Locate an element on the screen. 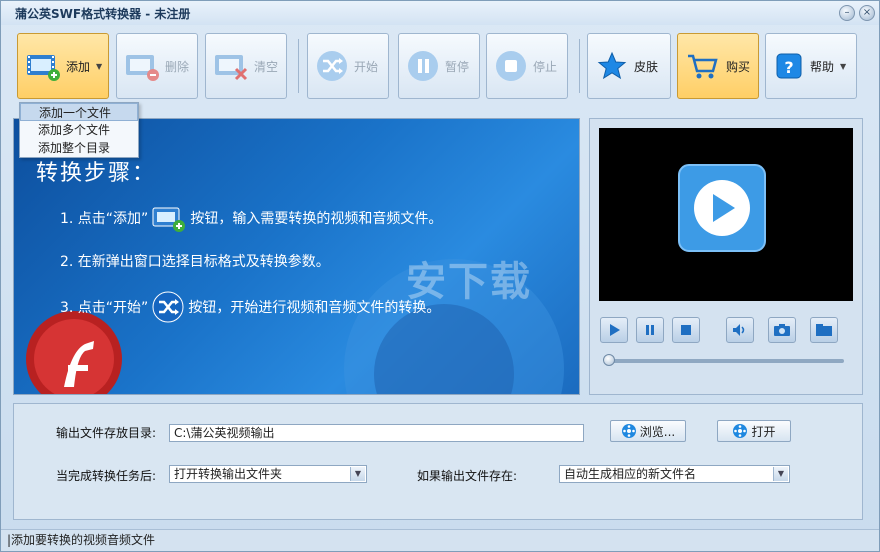 This screenshot has height=552, width=880. open-button: 打开 is located at coordinates (754, 431).